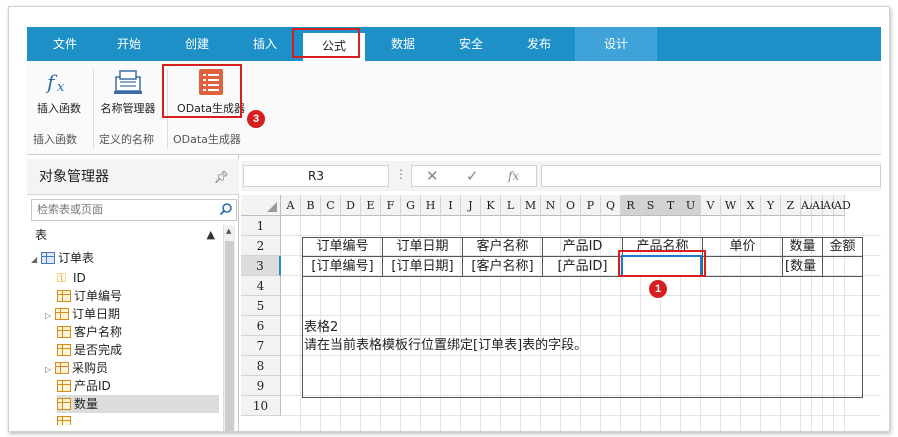  What do you see at coordinates (261, 266) in the screenshot?
I see `row-header: 3` at bounding box center [261, 266].